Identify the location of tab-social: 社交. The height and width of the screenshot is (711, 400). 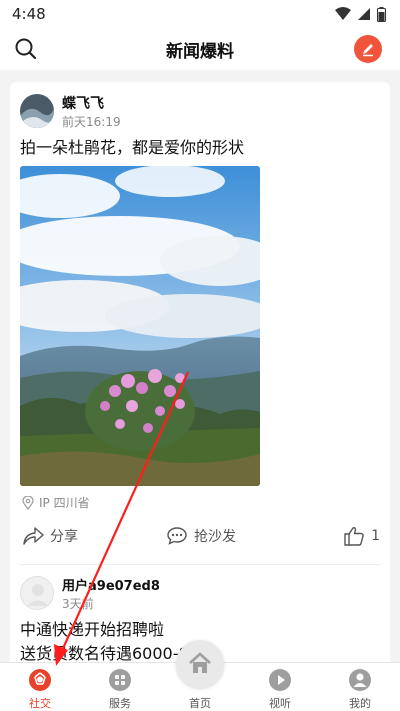
(40, 687).